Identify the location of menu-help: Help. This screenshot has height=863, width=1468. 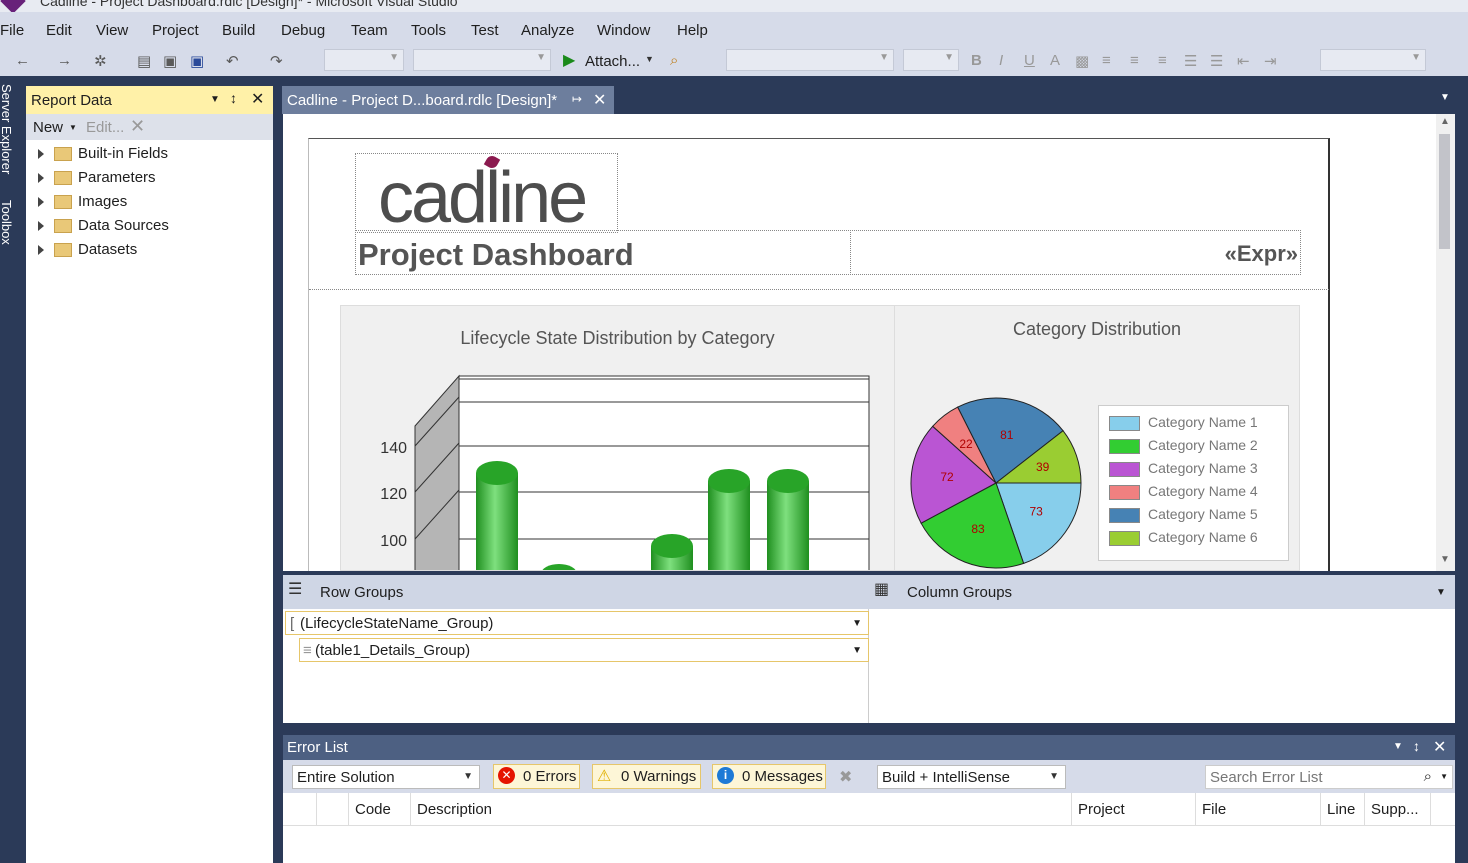
(692, 30).